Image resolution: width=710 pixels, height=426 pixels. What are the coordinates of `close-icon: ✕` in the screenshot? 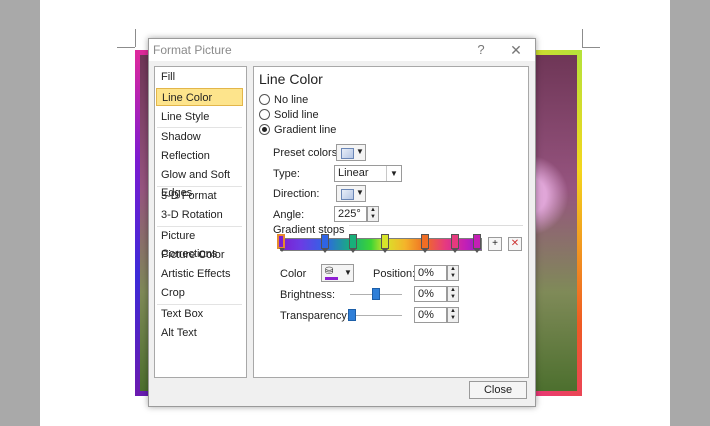 It's located at (516, 50).